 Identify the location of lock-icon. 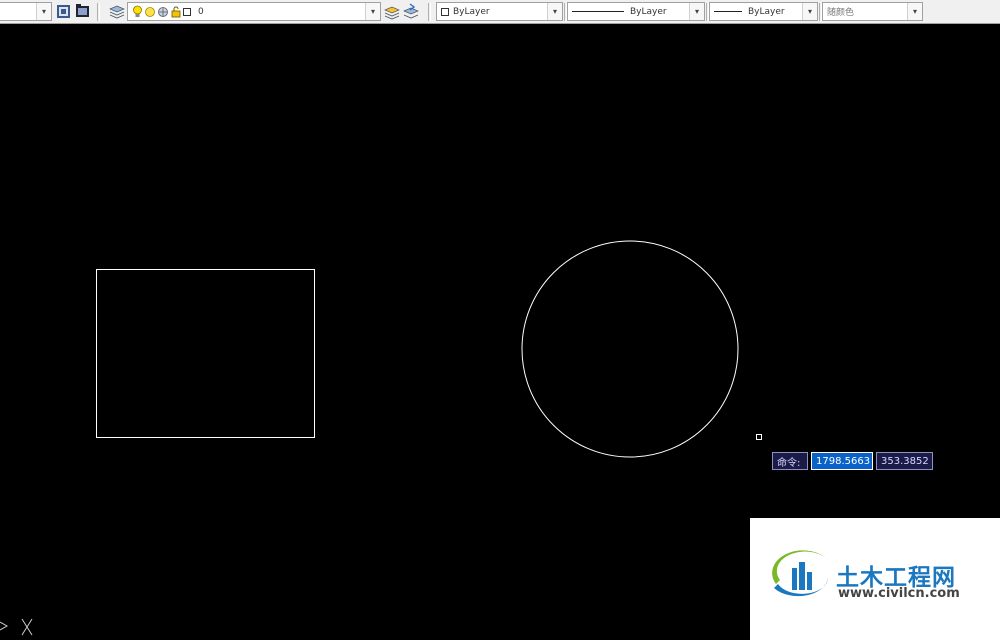
(176, 11).